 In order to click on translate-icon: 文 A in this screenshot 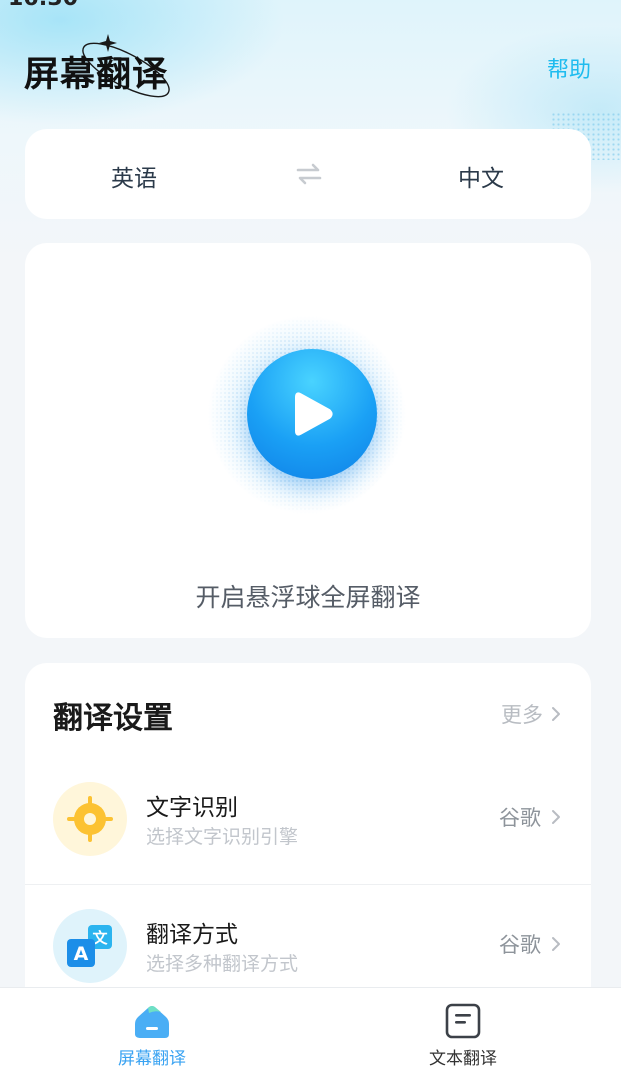, I will do `click(89, 946)`.